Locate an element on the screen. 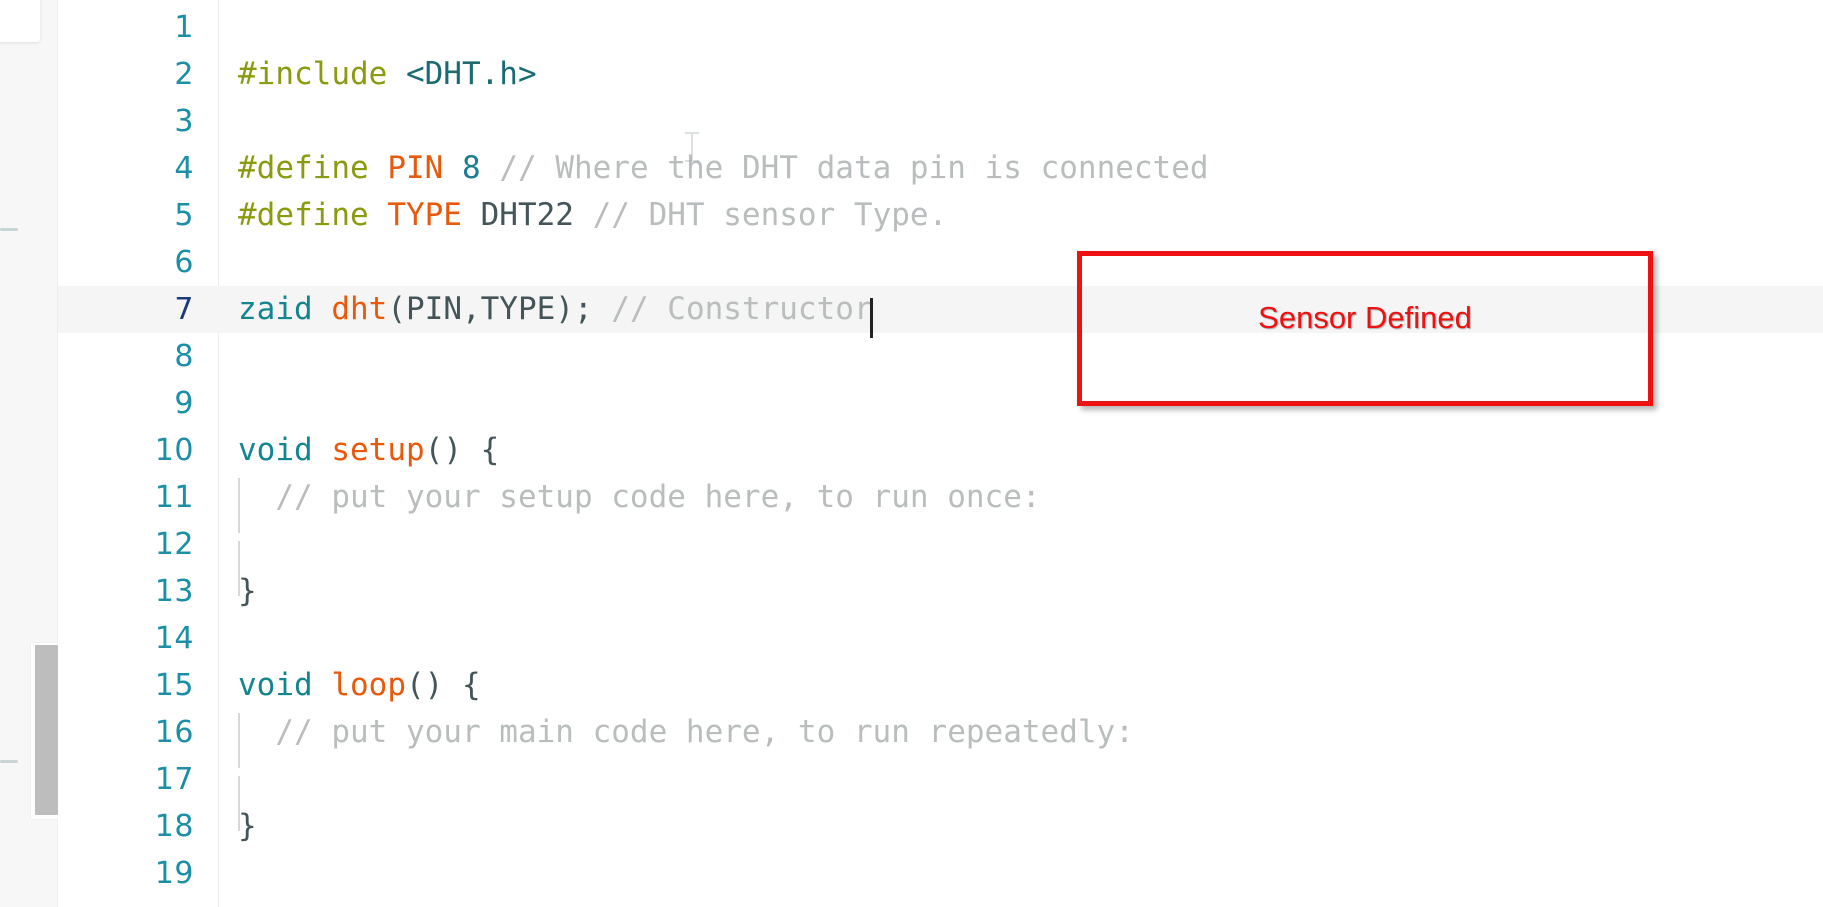 The height and width of the screenshot is (907, 1823). line-number: 14 is located at coordinates (174, 638).